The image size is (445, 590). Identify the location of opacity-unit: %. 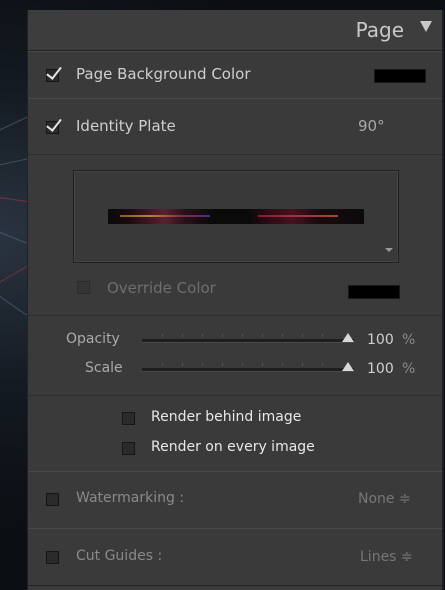
(409, 340).